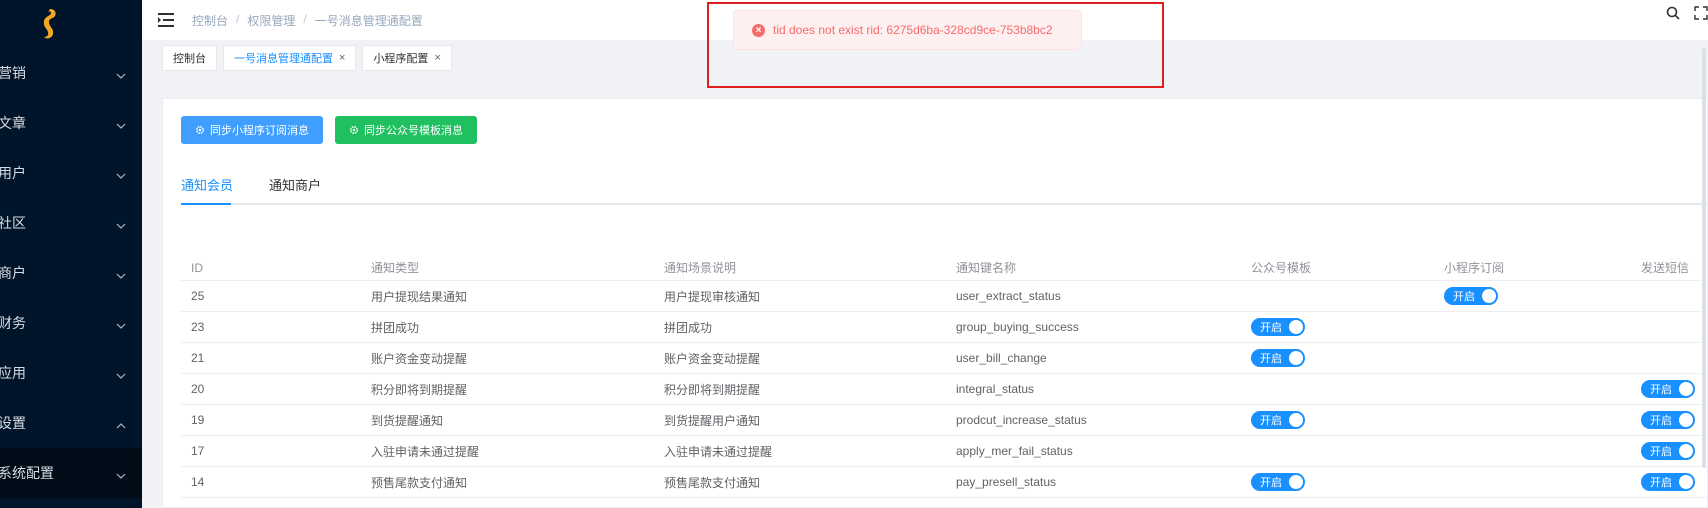  I want to click on breadcrumb-item: 权限管理, so click(271, 20).